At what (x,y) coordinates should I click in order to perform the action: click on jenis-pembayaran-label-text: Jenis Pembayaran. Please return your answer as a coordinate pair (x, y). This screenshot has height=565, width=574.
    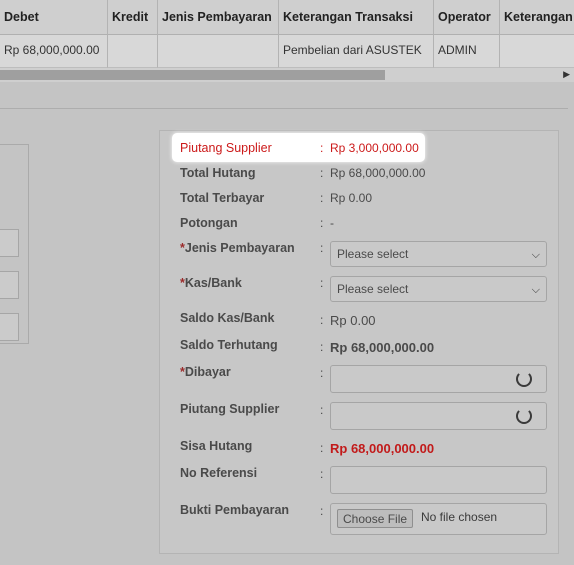
    Looking at the image, I should click on (239, 248).